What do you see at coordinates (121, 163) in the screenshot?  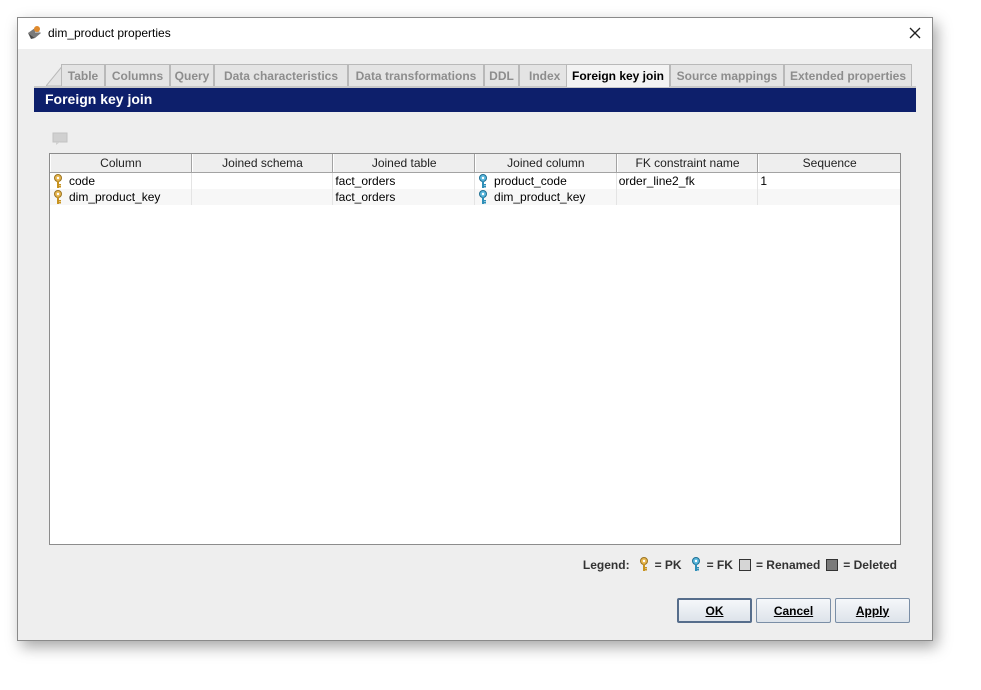 I see `col-header-column: Column` at bounding box center [121, 163].